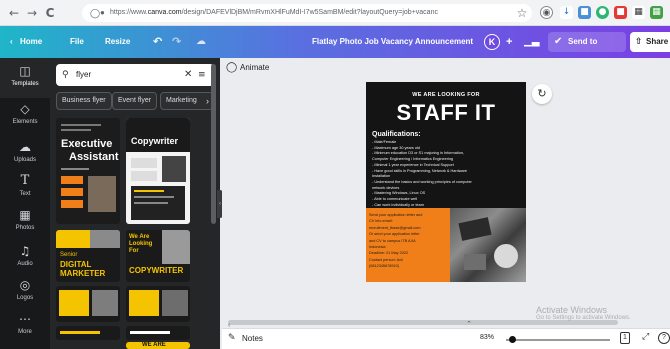 Image resolution: width=670 pixels, height=349 pixels. I want to click on bookmark-star-icon: ☆, so click(522, 13).